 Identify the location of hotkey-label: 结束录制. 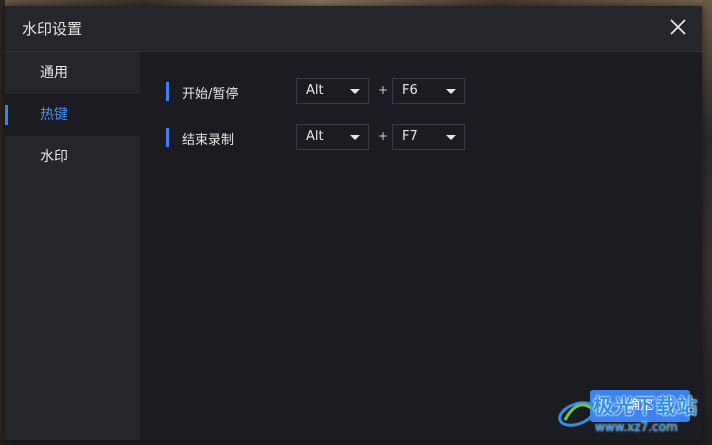
(208, 140).